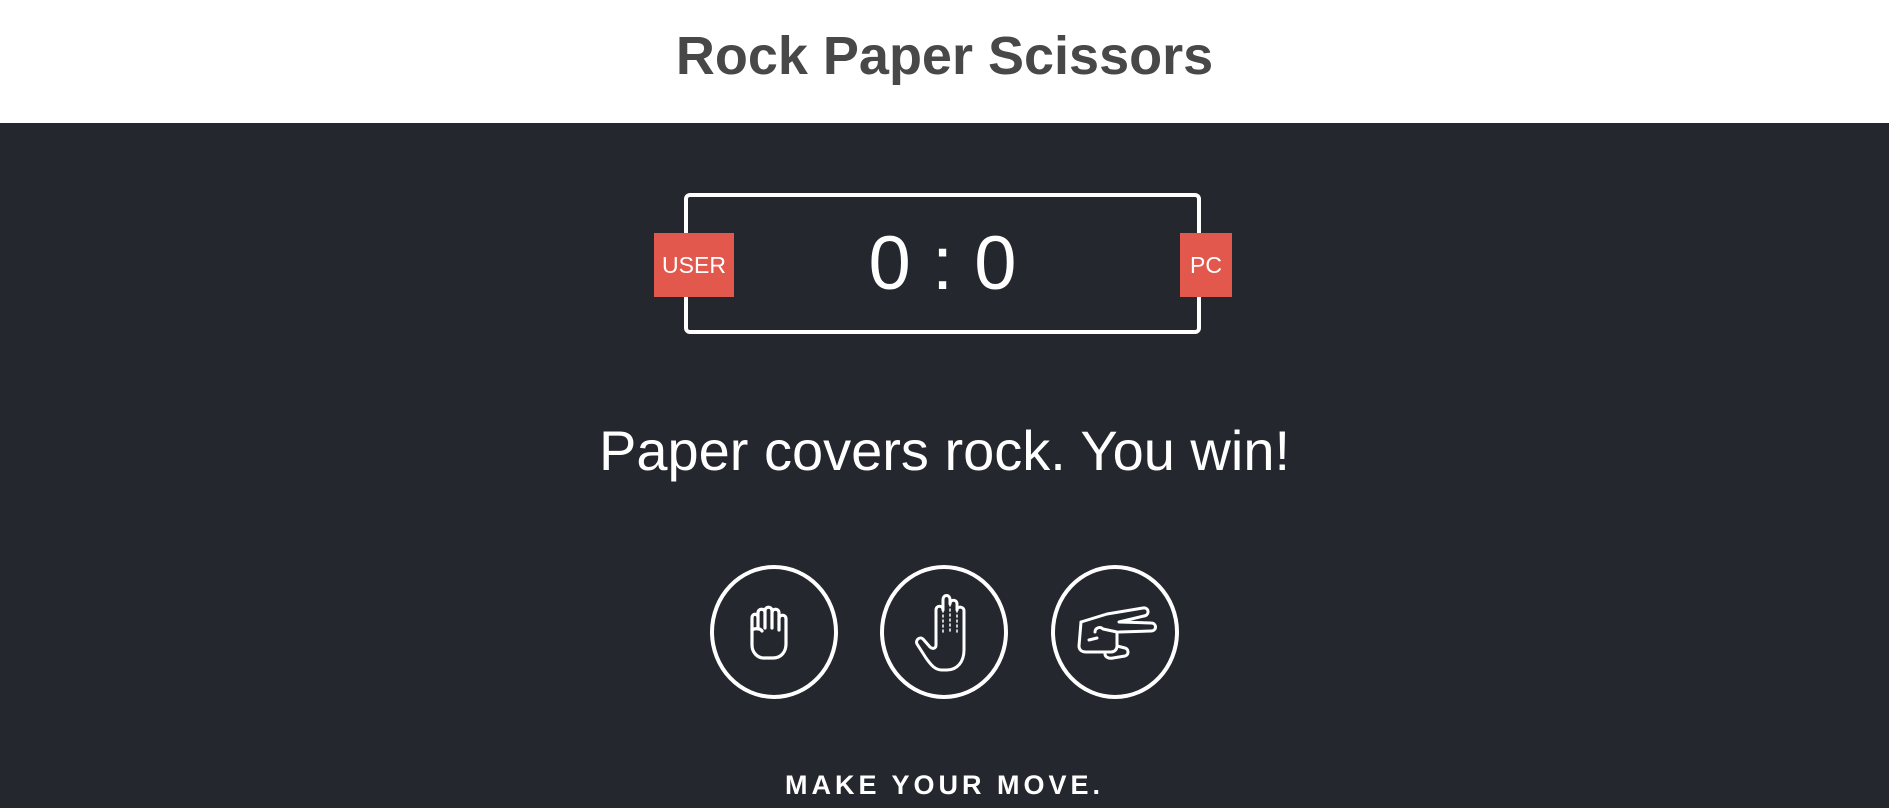 The width and height of the screenshot is (1889, 808). What do you see at coordinates (944, 450) in the screenshot?
I see `result-message: Paper covers rock. You win!` at bounding box center [944, 450].